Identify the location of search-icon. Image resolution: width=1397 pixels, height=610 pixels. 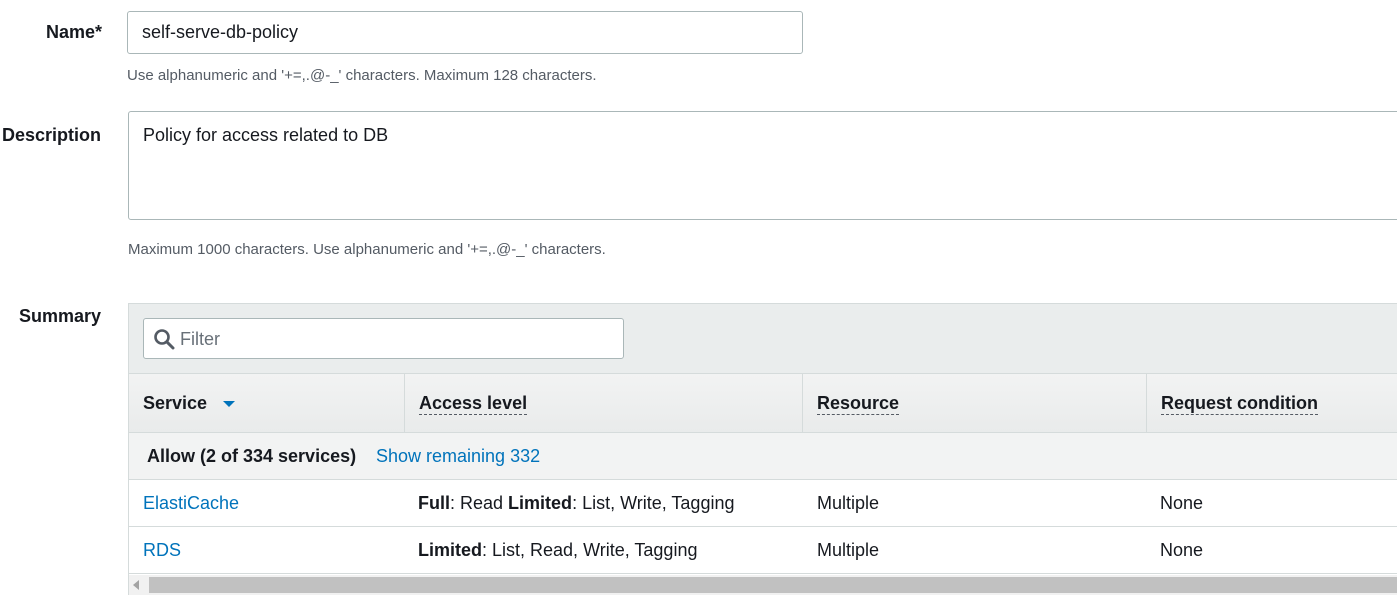
(164, 339).